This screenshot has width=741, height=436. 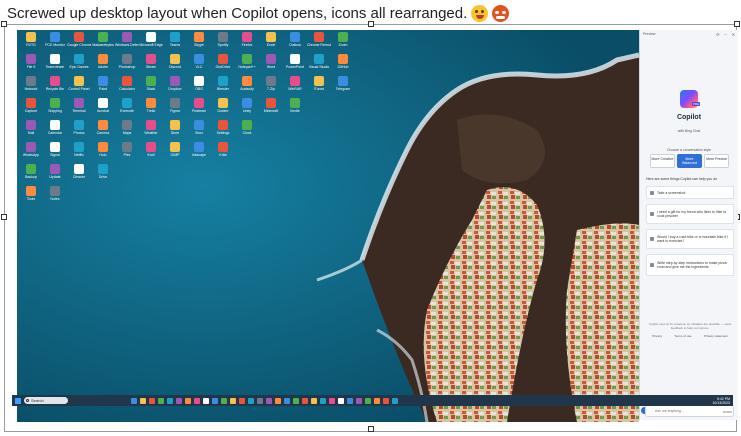 What do you see at coordinates (31, 197) in the screenshot?
I see `desktop-icon: Tools` at bounding box center [31, 197].